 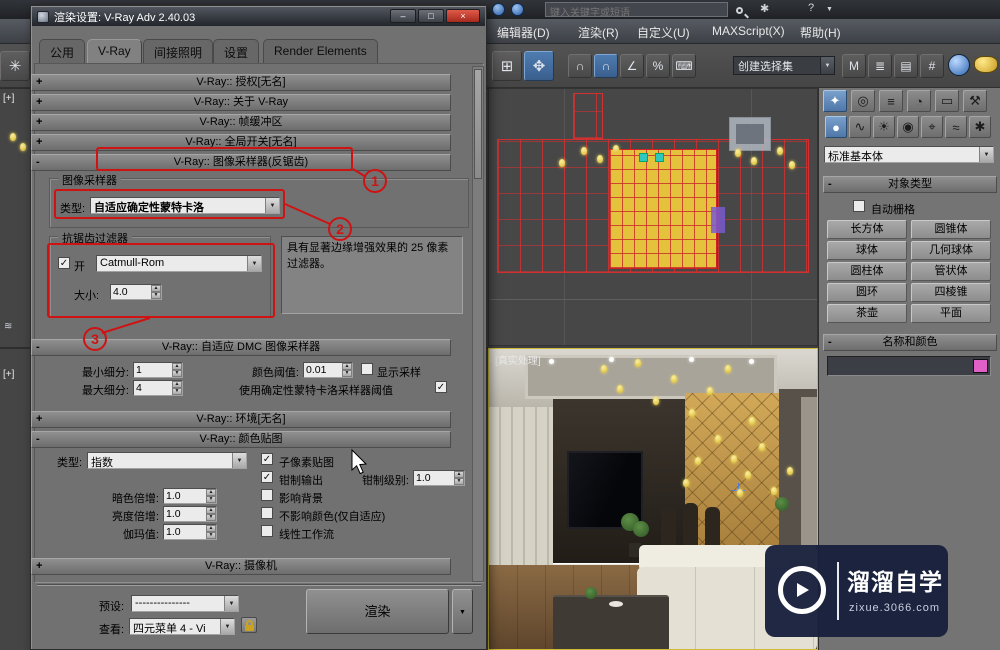 I want to click on torus-button: 圆环, so click(x=867, y=292).